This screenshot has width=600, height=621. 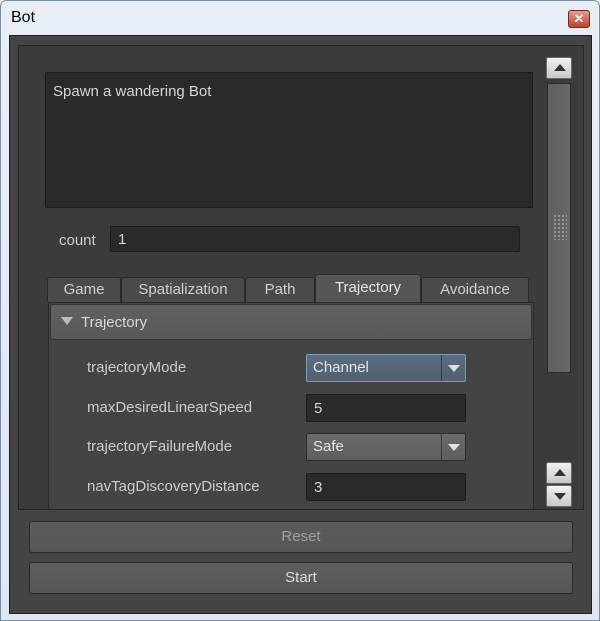 What do you see at coordinates (77, 240) in the screenshot?
I see `count-label: count` at bounding box center [77, 240].